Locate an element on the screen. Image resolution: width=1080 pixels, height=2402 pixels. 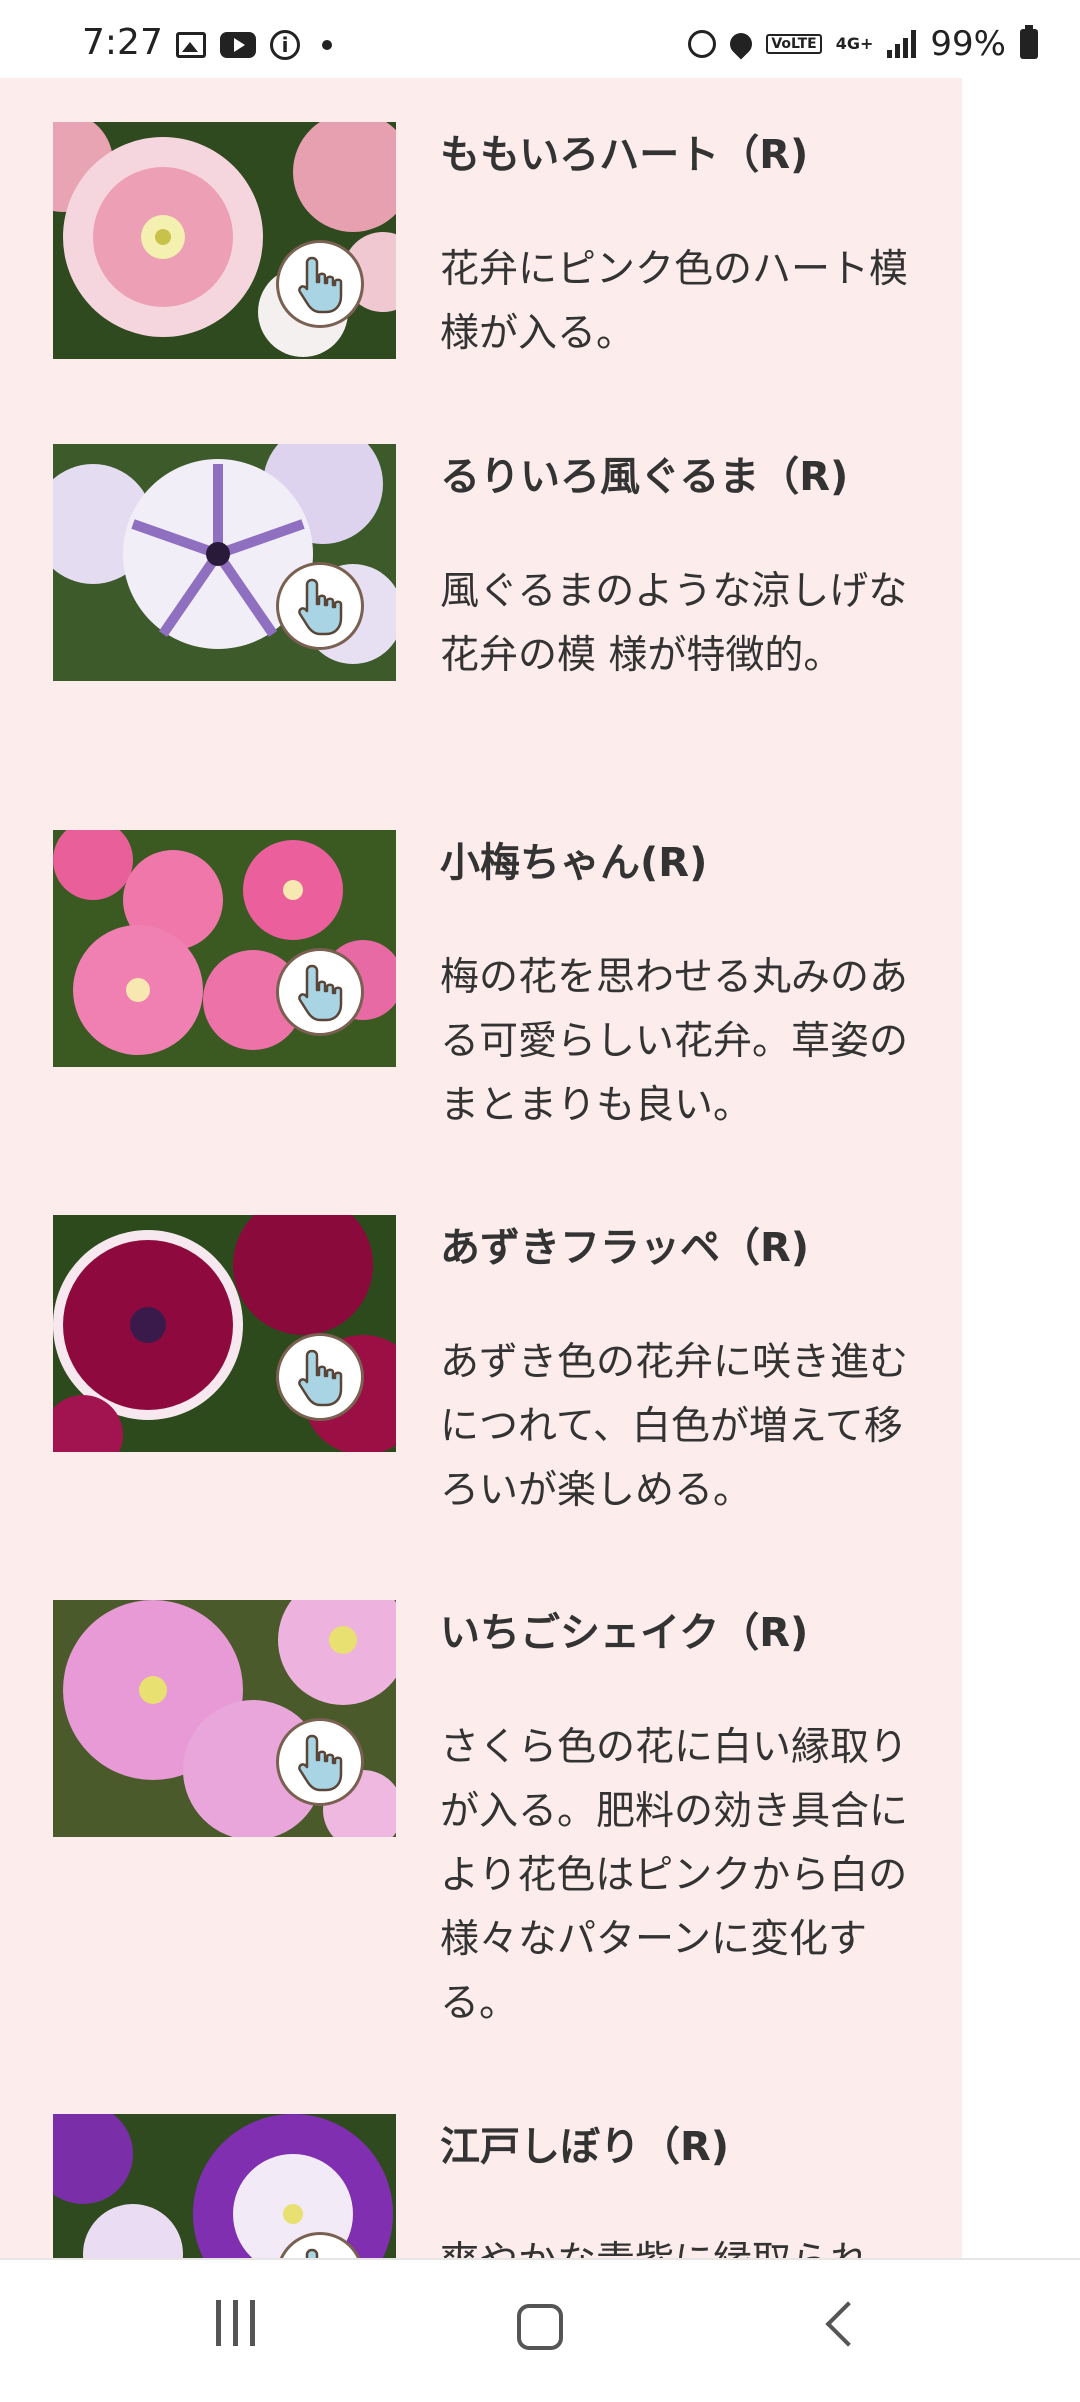
photo-icon is located at coordinates (191, 45).